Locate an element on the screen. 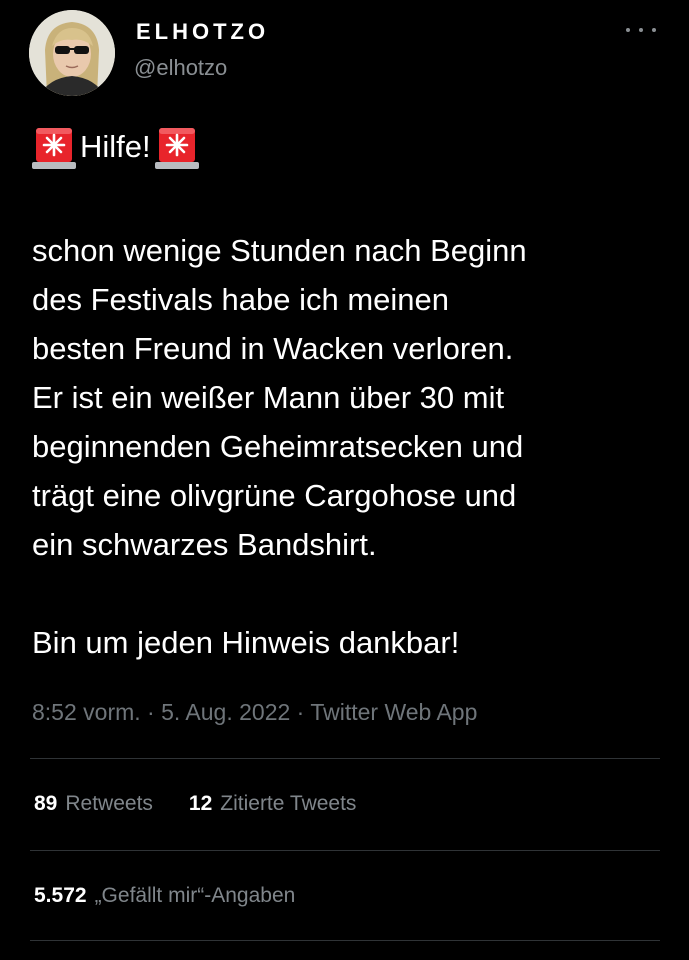 The width and height of the screenshot is (689, 960). more-options-icon is located at coordinates (641, 30).